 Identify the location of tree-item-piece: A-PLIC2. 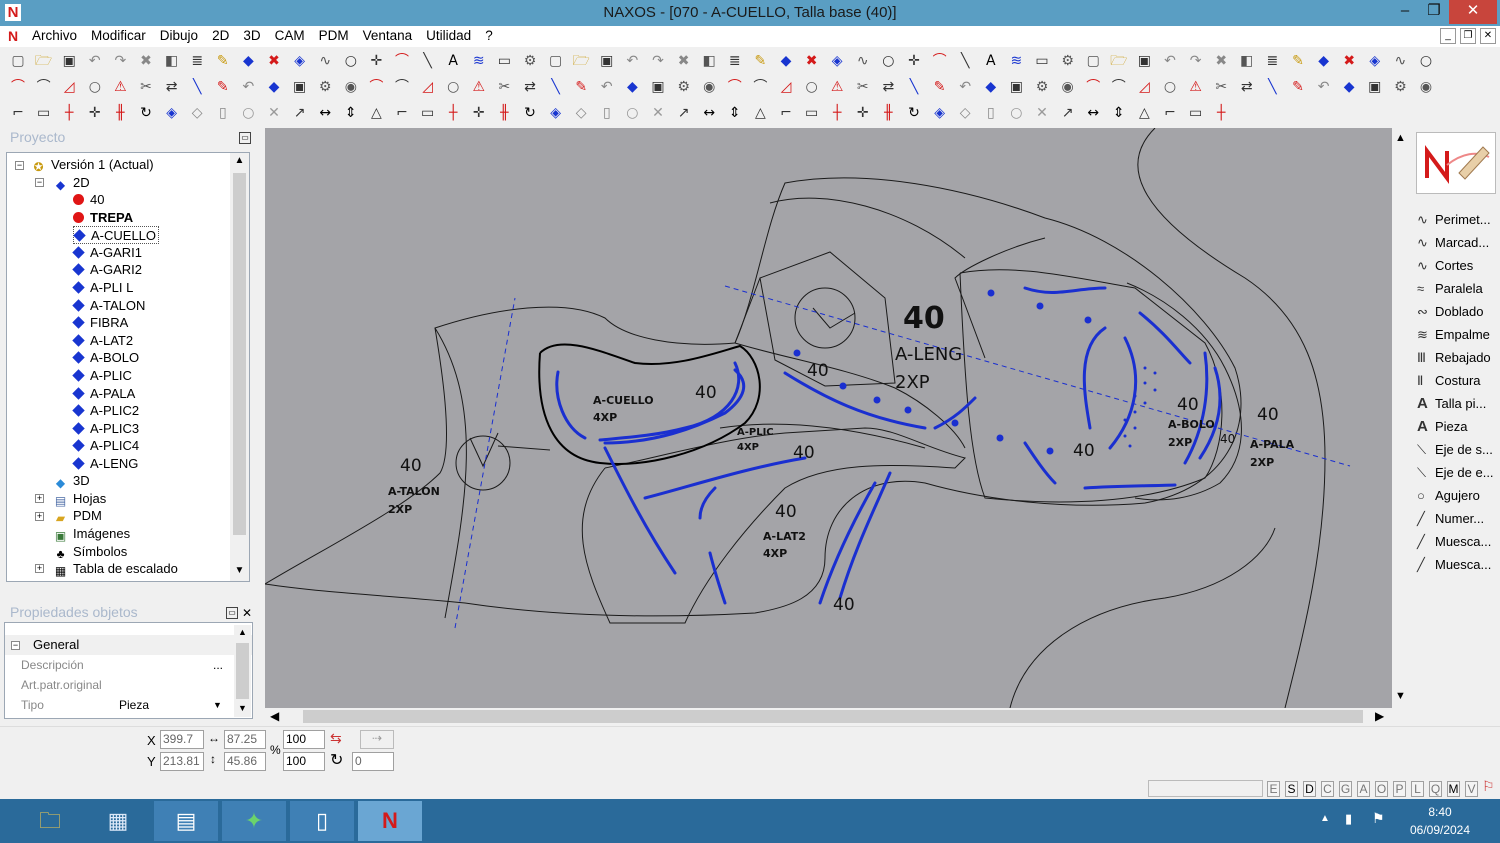
(105, 411).